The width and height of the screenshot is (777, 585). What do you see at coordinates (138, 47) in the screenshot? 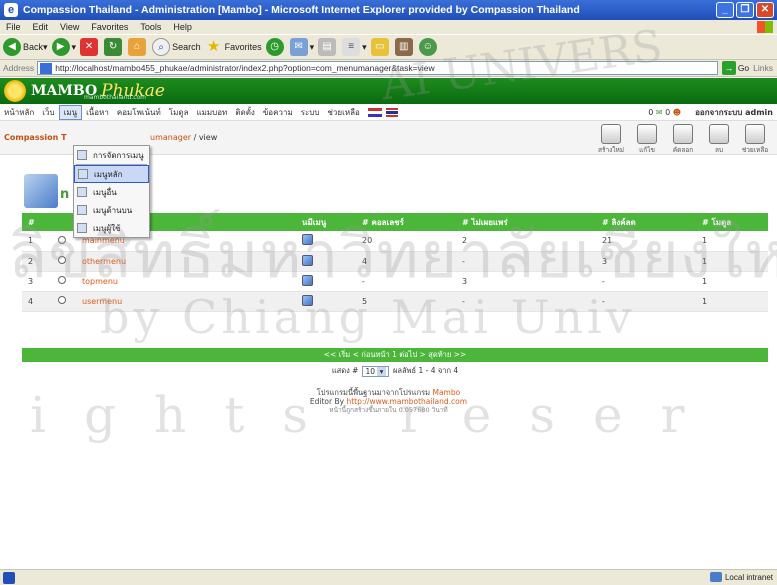
I see `home-button: ⌂` at bounding box center [138, 47].